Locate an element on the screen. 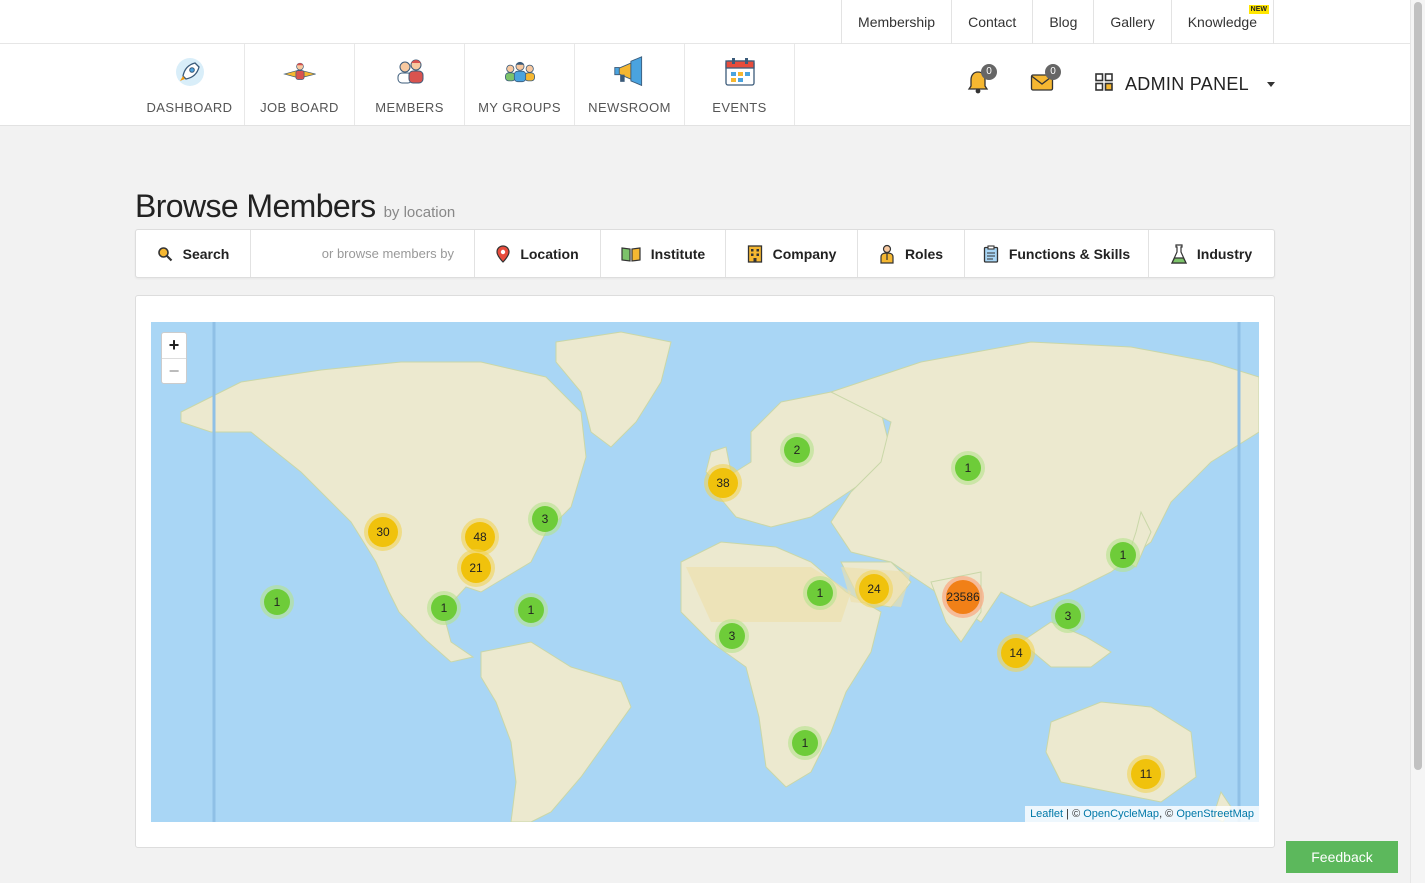  member-cluster-marker: 11 is located at coordinates (1146, 774).